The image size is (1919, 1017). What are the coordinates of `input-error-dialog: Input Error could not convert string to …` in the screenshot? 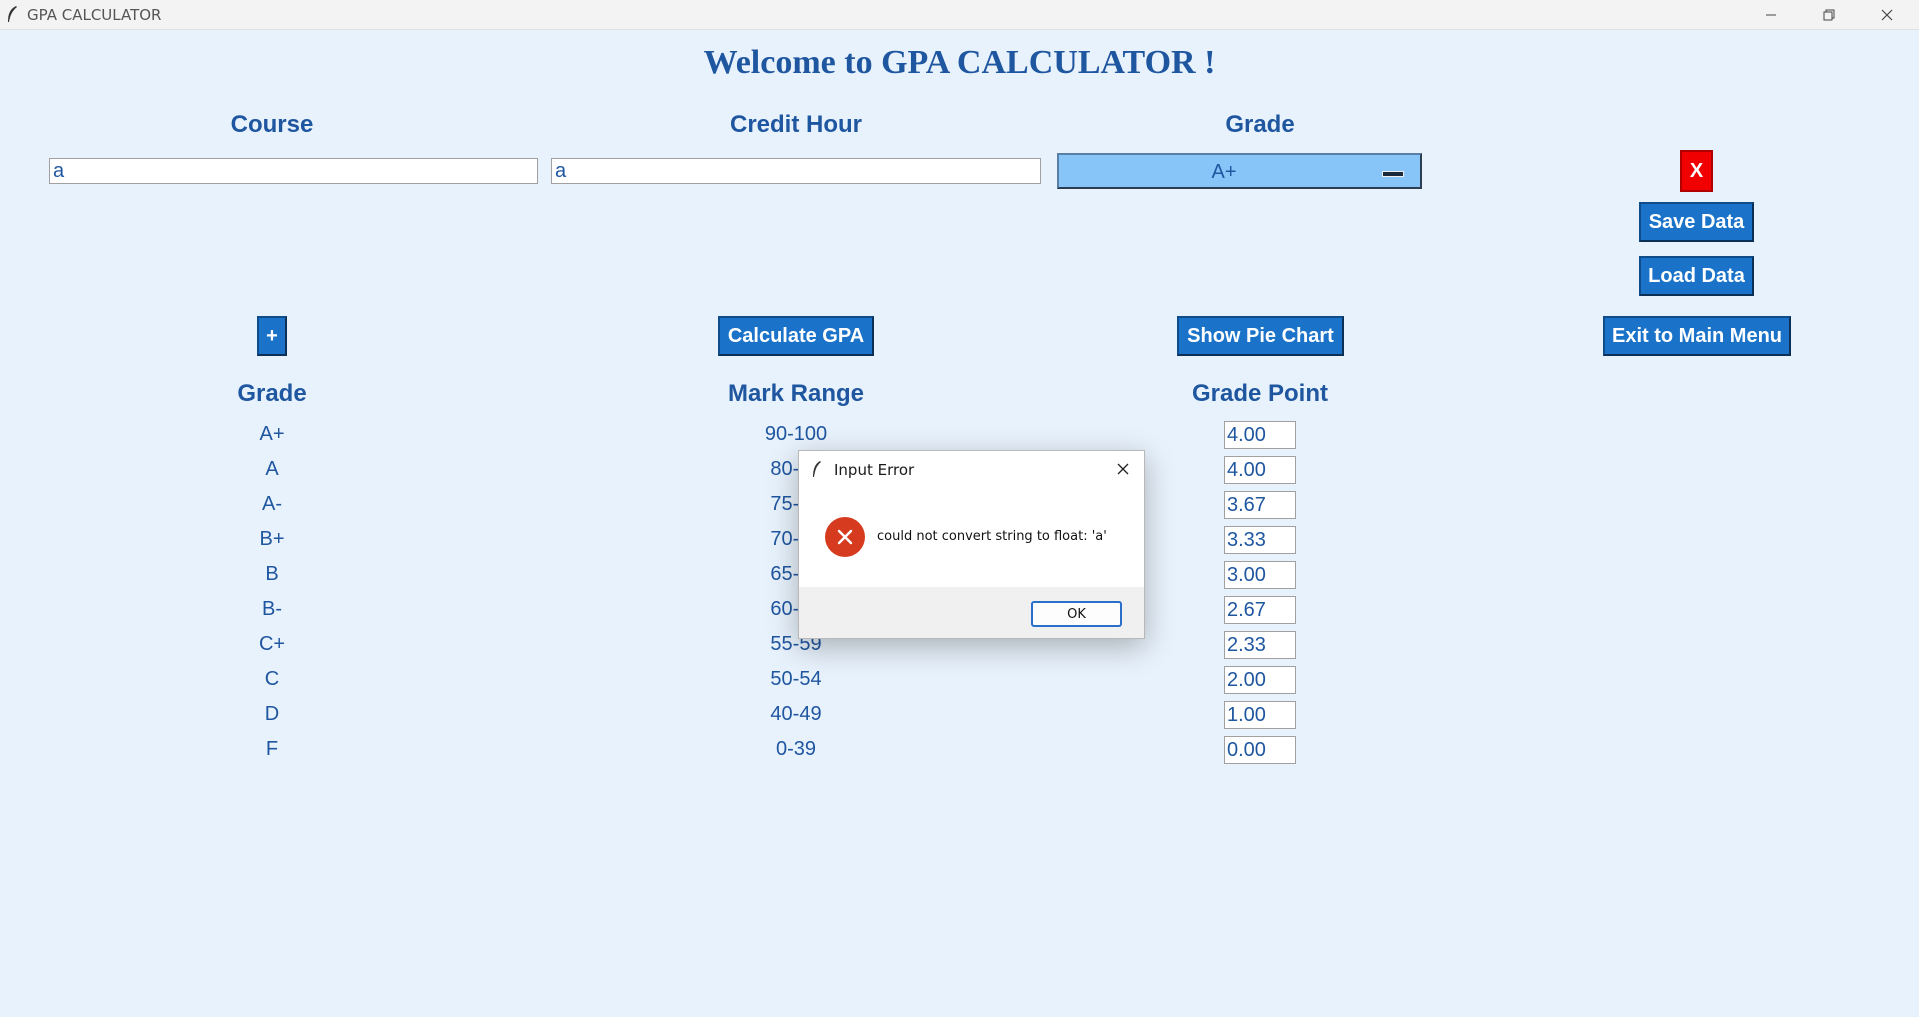 It's located at (971, 544).